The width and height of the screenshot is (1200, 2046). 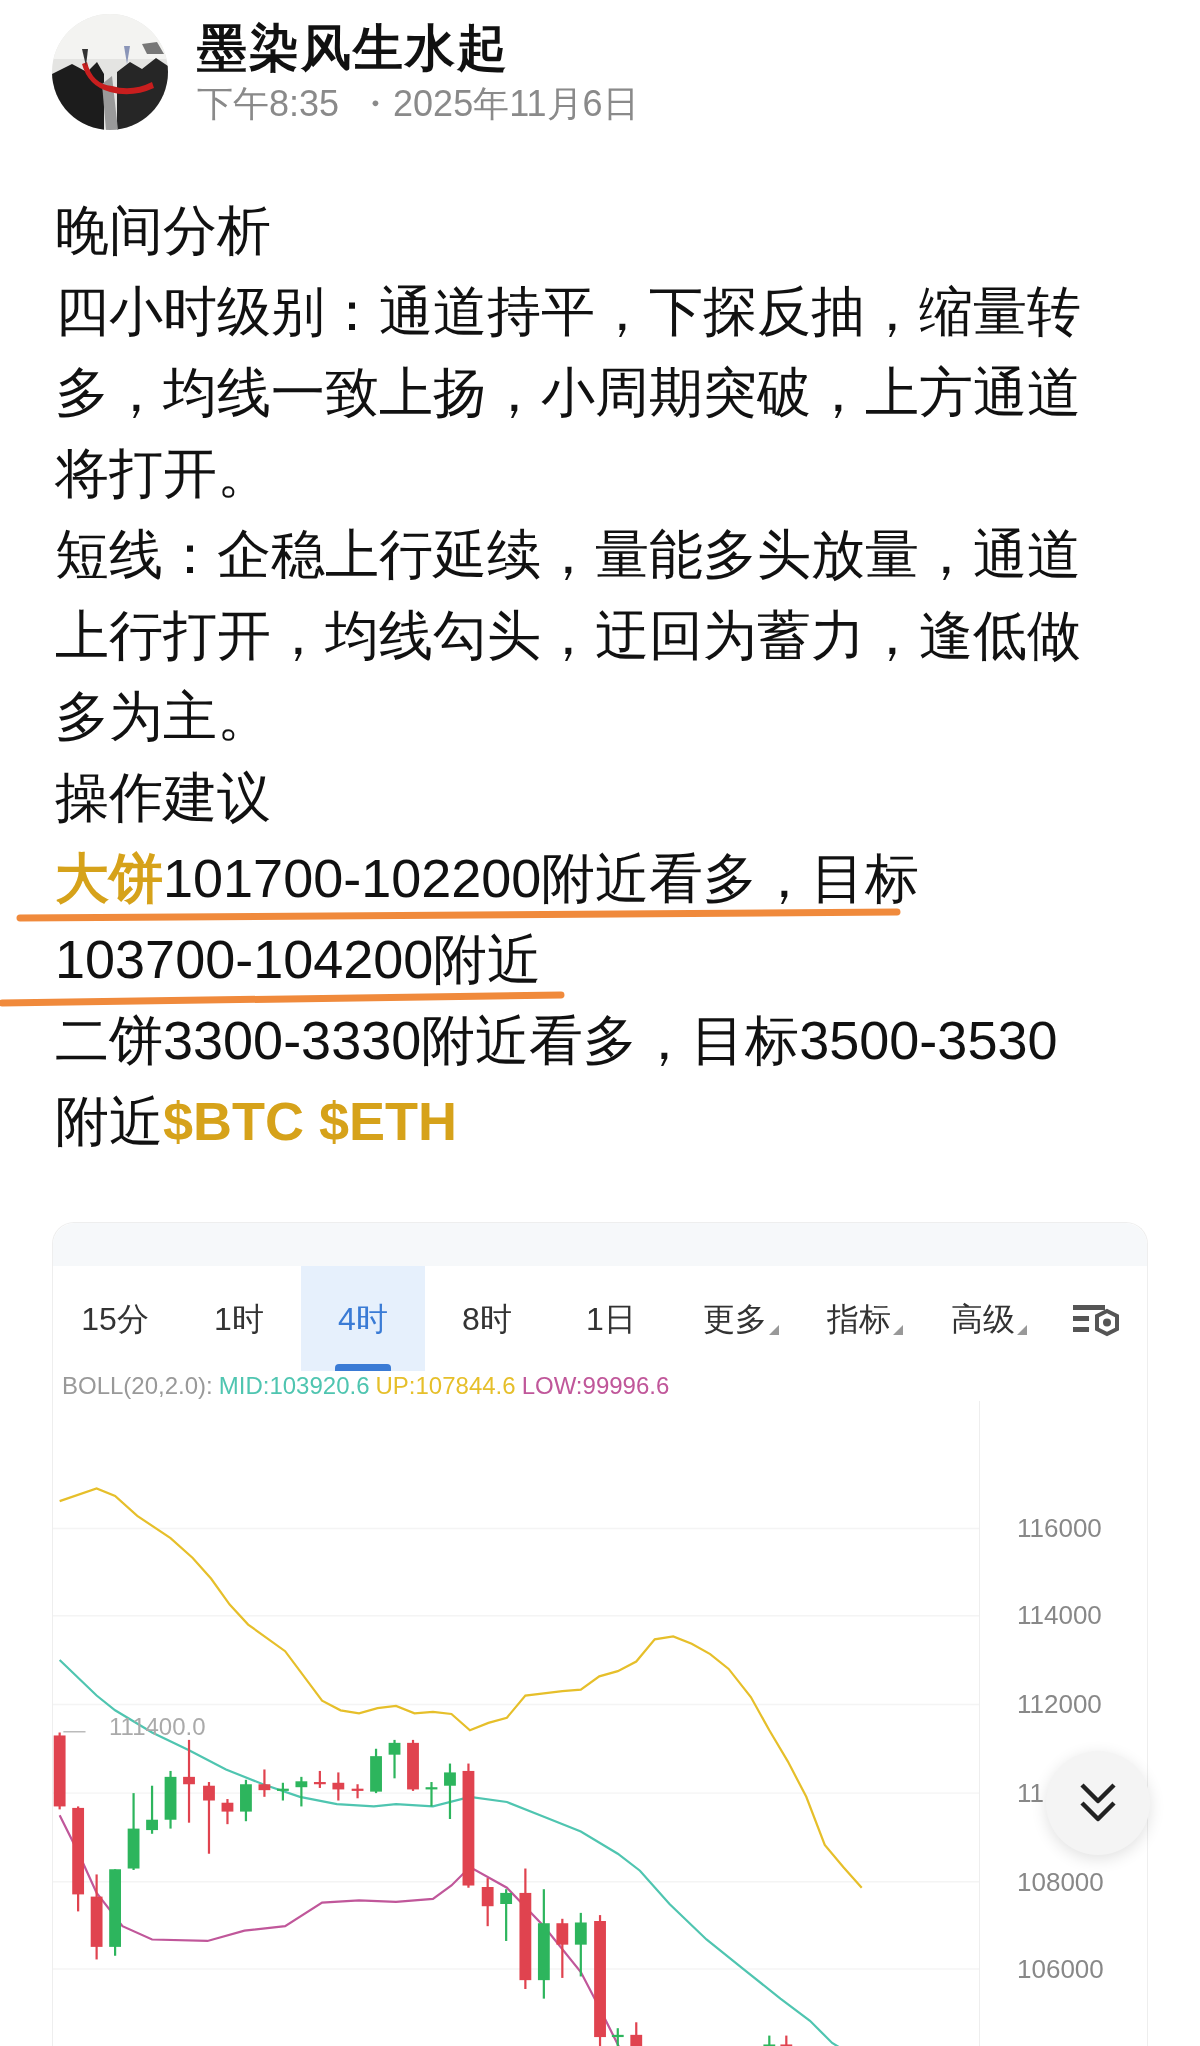 I want to click on price-axis-label: 116000, so click(x=1059, y=1528).